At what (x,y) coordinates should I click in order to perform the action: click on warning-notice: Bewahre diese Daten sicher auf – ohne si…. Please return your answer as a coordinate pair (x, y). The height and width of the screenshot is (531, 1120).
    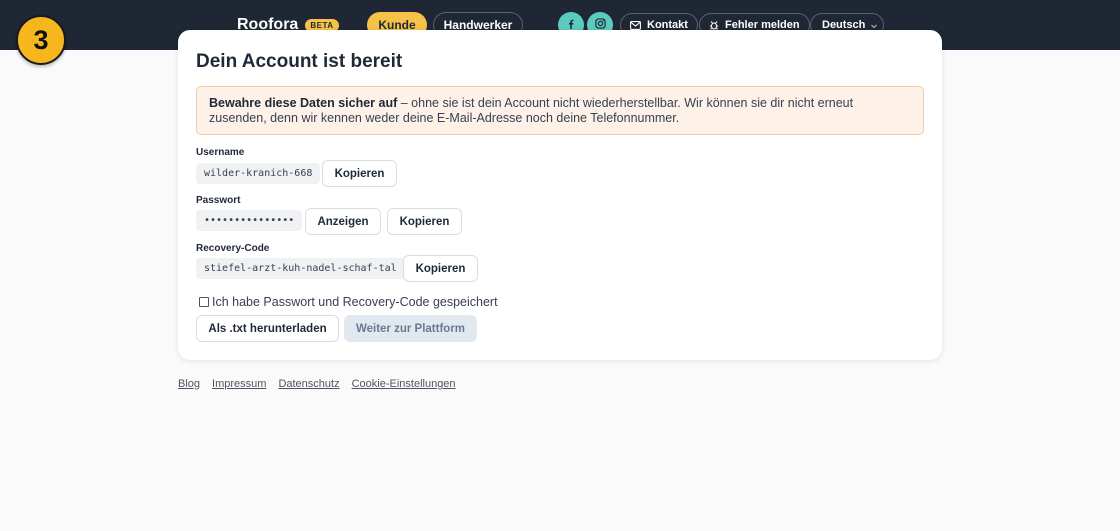
    Looking at the image, I should click on (560, 110).